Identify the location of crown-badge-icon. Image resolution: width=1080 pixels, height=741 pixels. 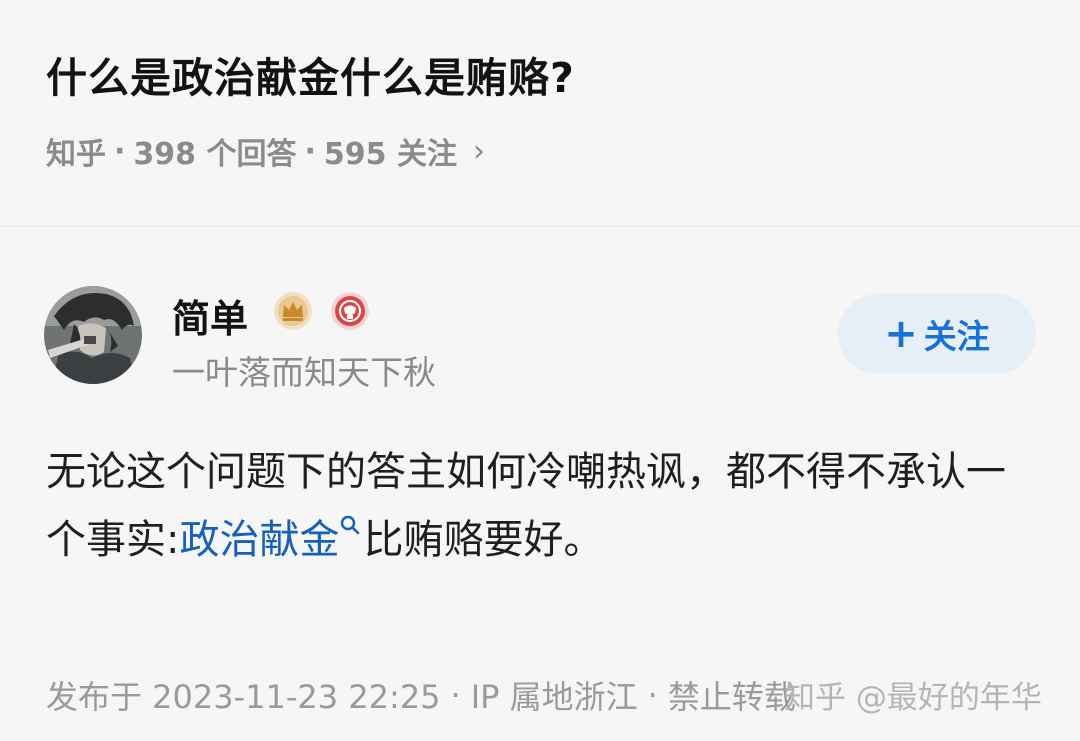
(293, 311).